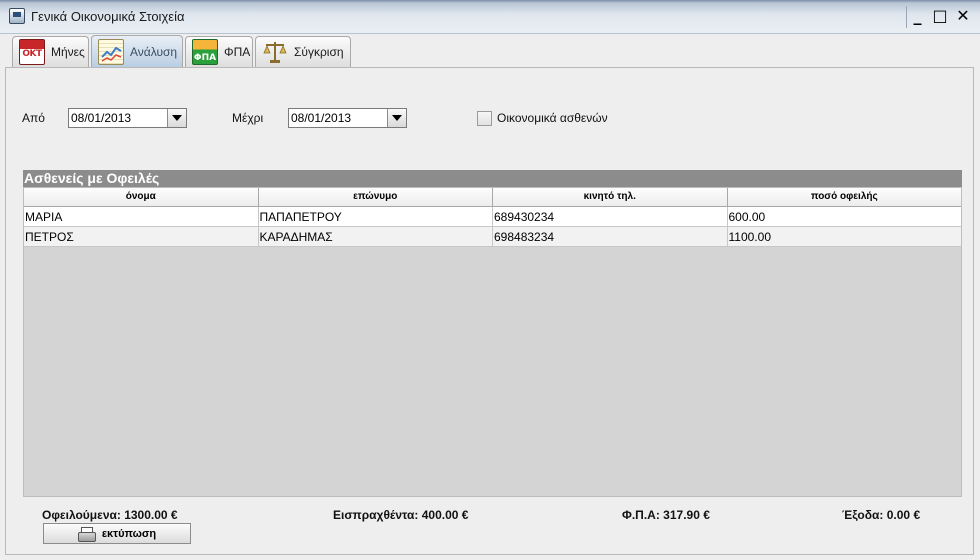 The width and height of the screenshot is (980, 560). What do you see at coordinates (33, 118) in the screenshot?
I see `from-label: Από` at bounding box center [33, 118].